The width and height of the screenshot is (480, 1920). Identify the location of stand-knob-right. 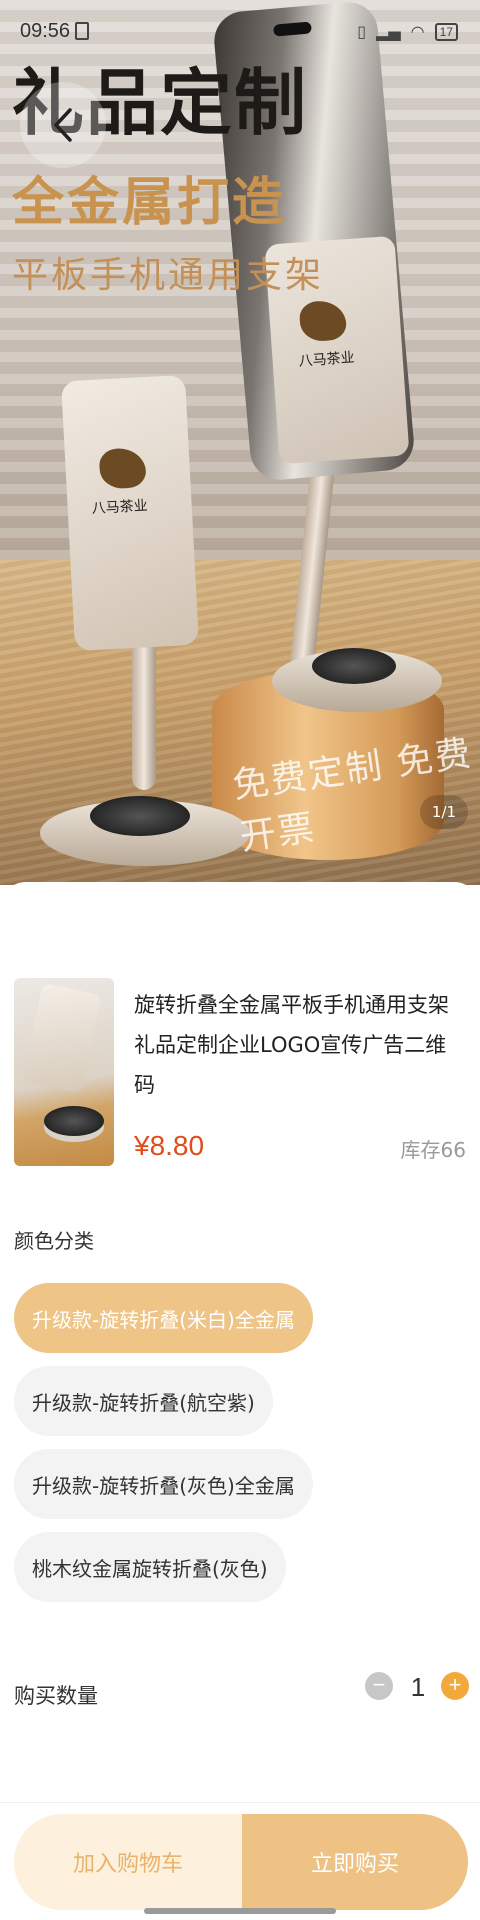
(354, 666).